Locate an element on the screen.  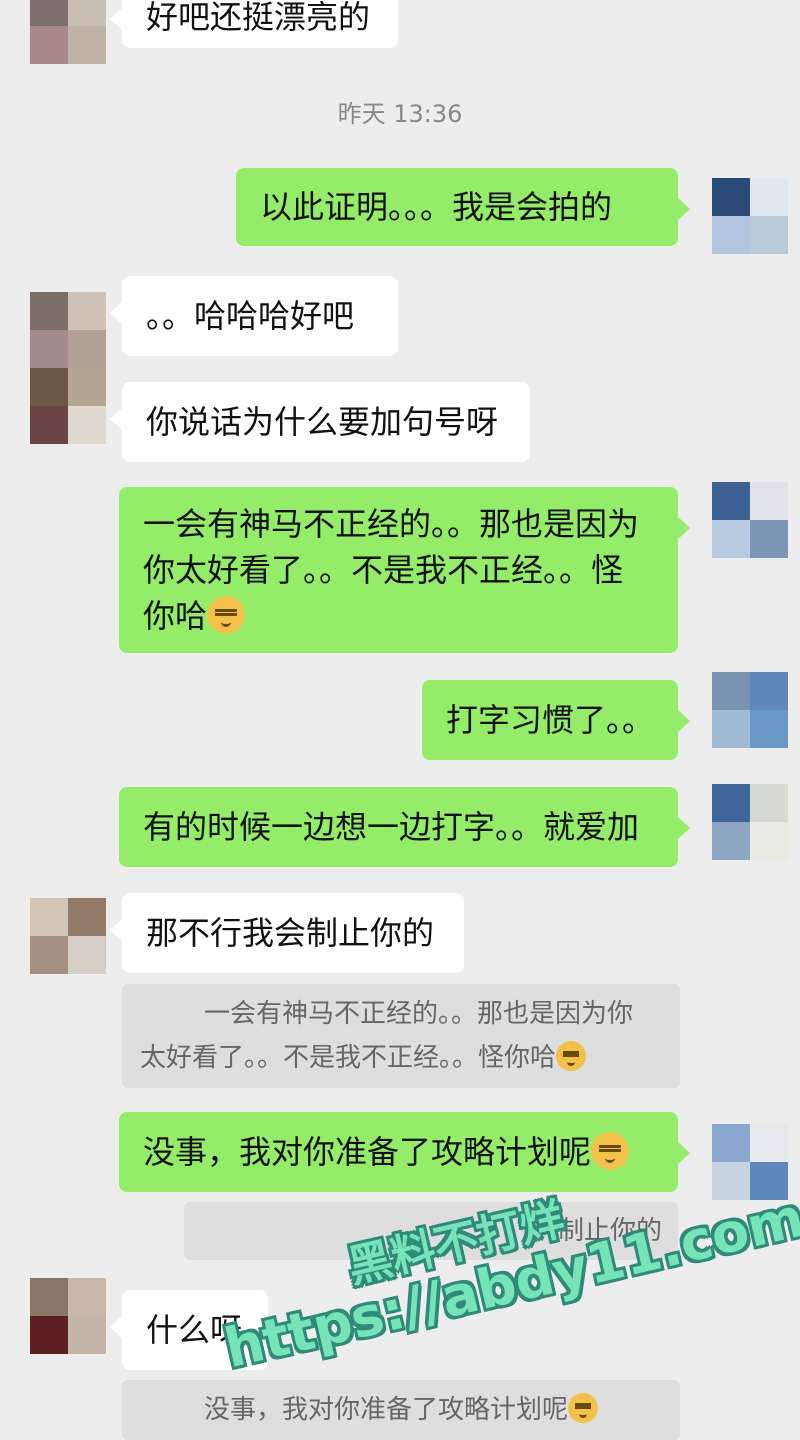
quoted-message: 制止你的 is located at coordinates (431, 1231).